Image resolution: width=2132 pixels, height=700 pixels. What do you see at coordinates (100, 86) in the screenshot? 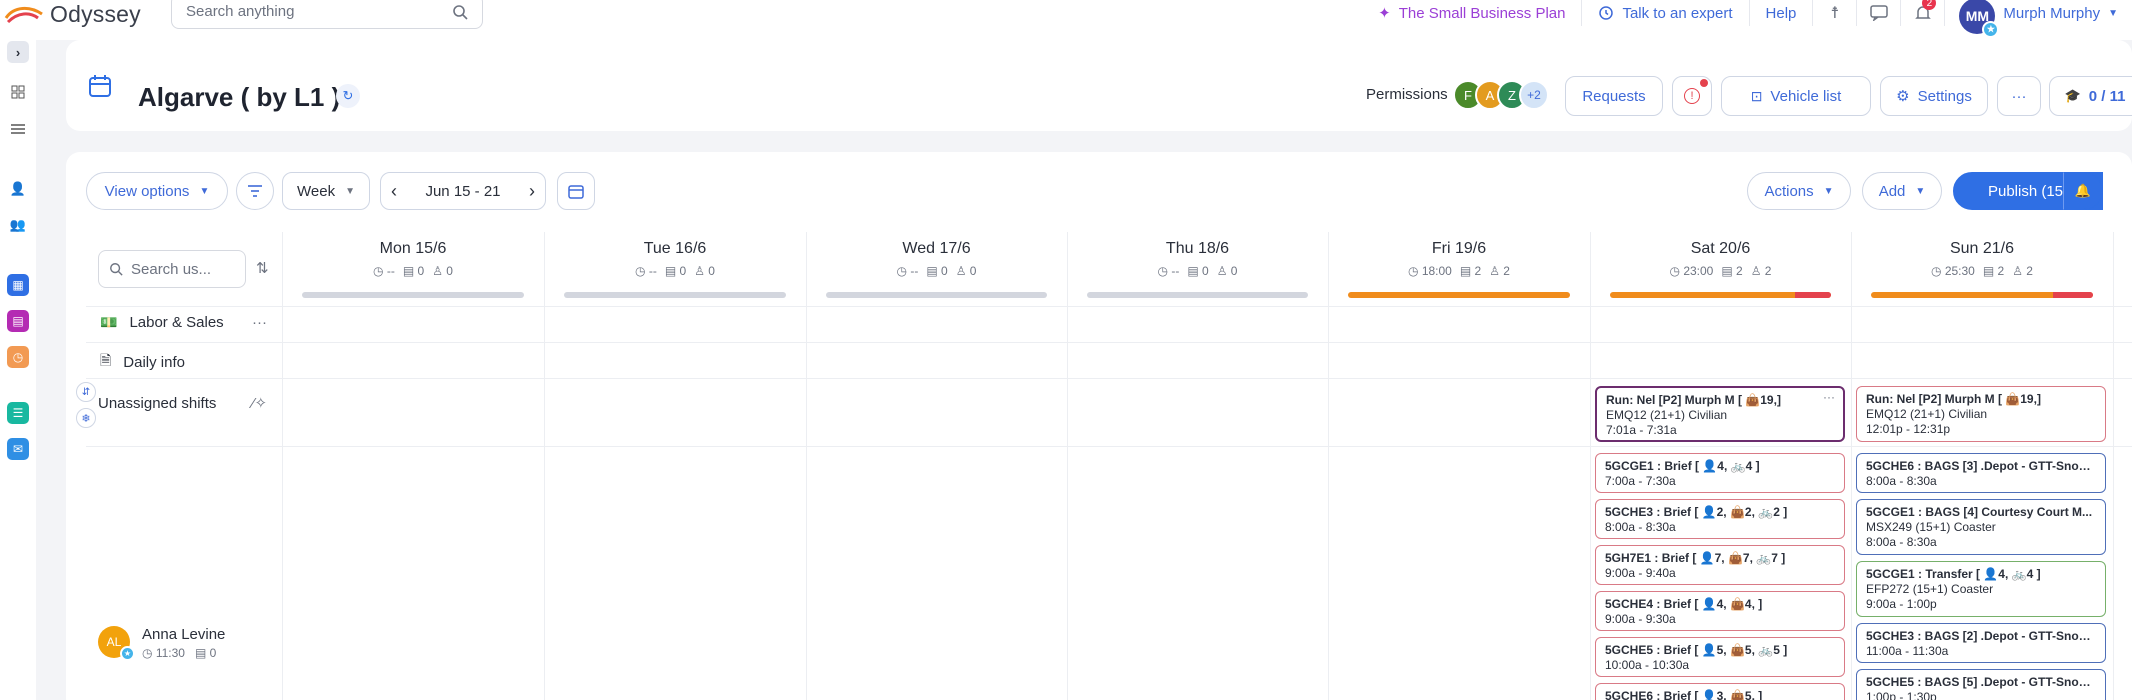
I see `calendar-icon` at bounding box center [100, 86].